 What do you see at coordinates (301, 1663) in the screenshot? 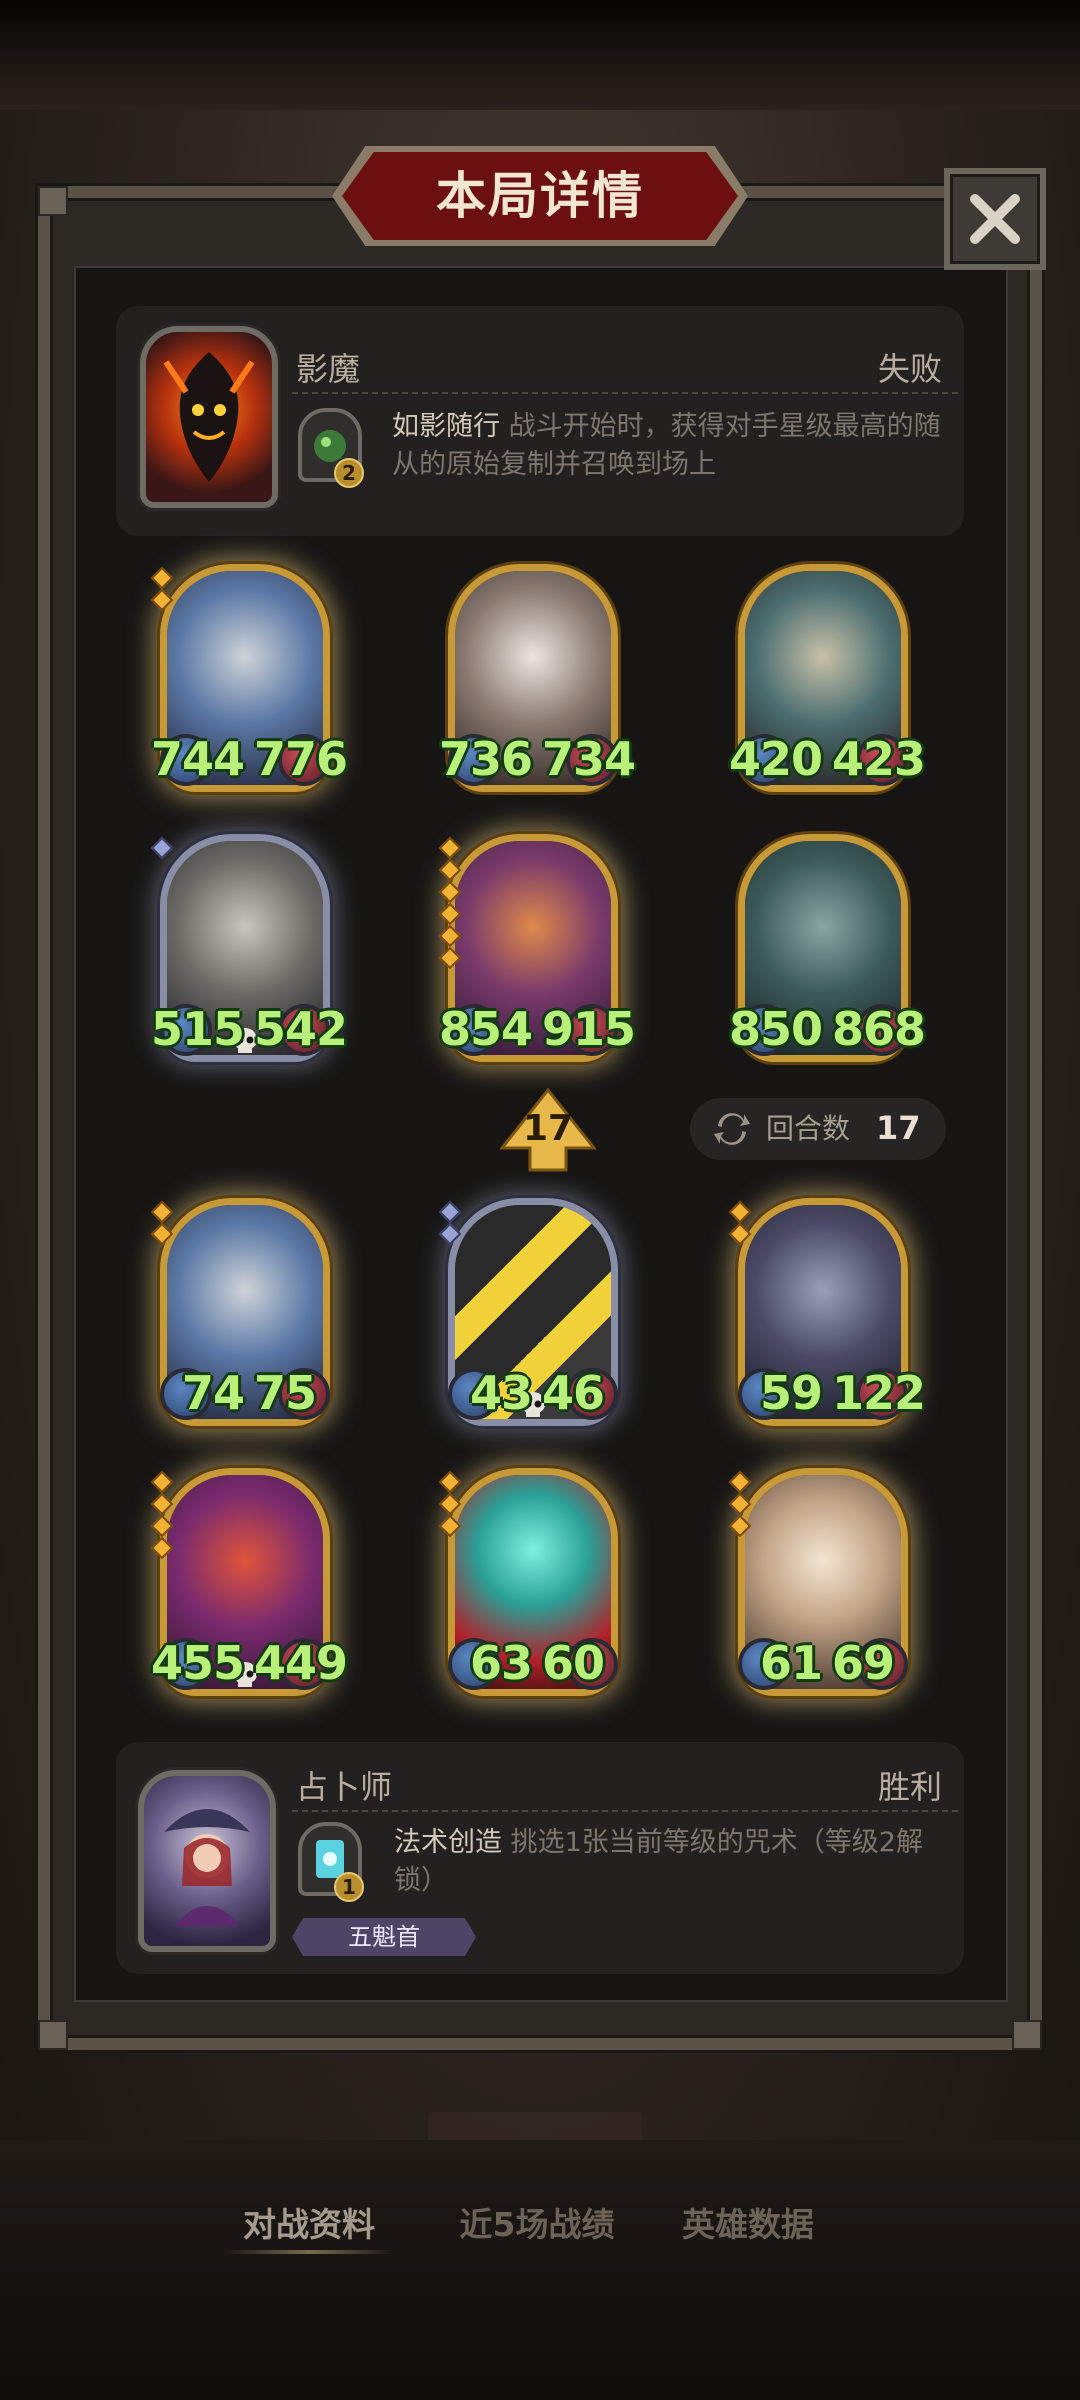
I see `health-value: 449` at bounding box center [301, 1663].